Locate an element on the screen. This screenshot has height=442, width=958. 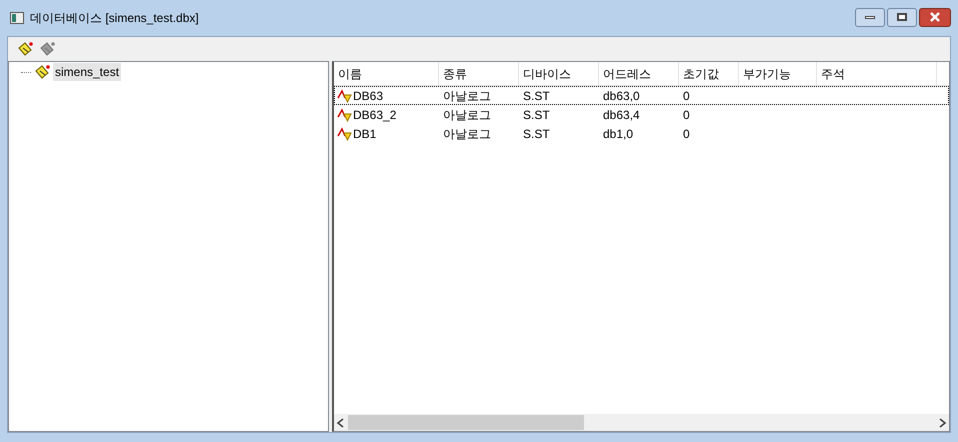
add-tag-button is located at coordinates (25, 49).